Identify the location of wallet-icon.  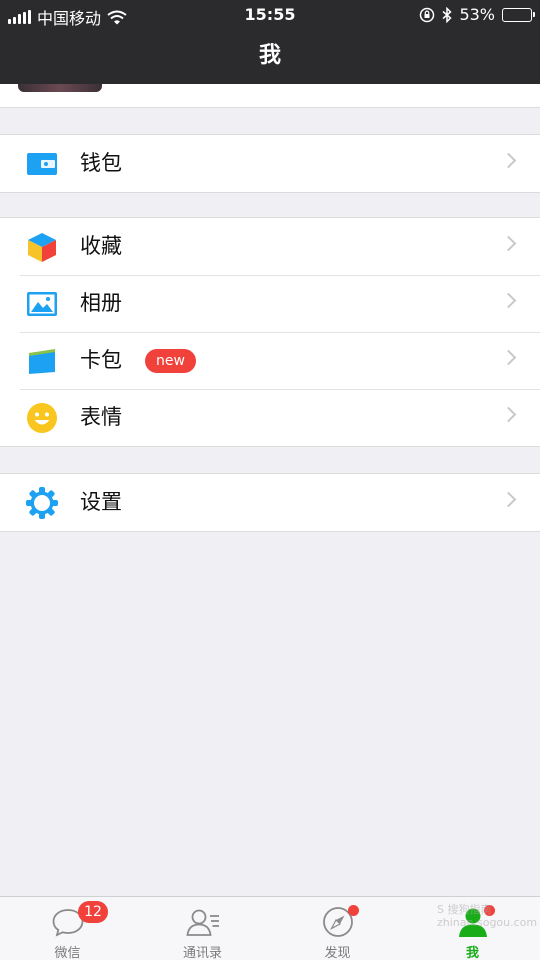
(42, 164).